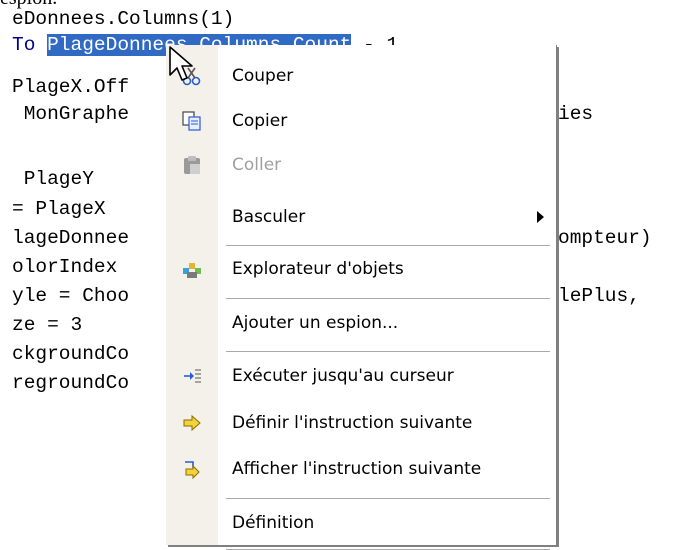 Image resolution: width=676 pixels, height=550 pixels. I want to click on menu-item-label: Définir l'instruction suivante, so click(352, 423).